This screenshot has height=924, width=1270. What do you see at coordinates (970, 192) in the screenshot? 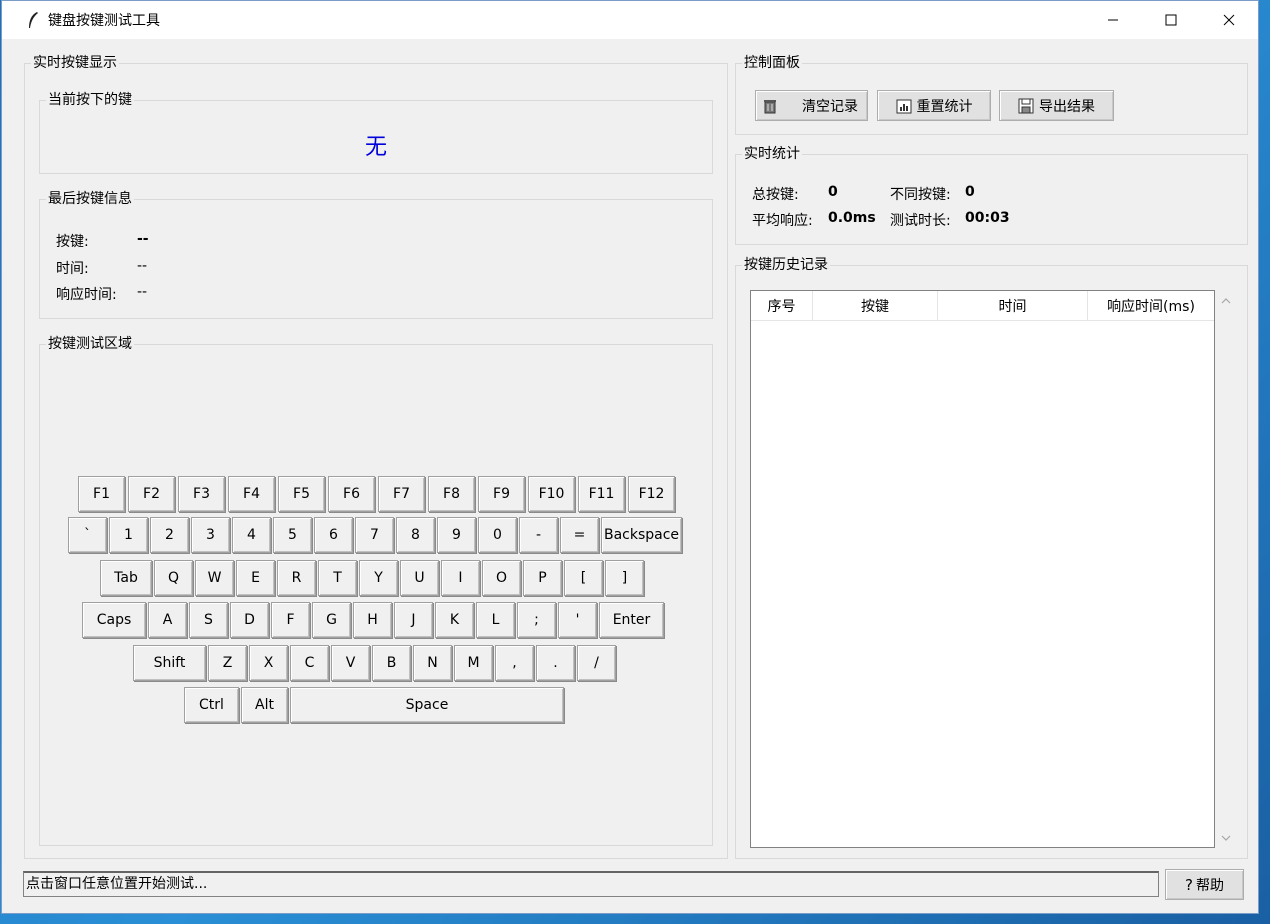
I see `stats-unique-value: 0` at bounding box center [970, 192].